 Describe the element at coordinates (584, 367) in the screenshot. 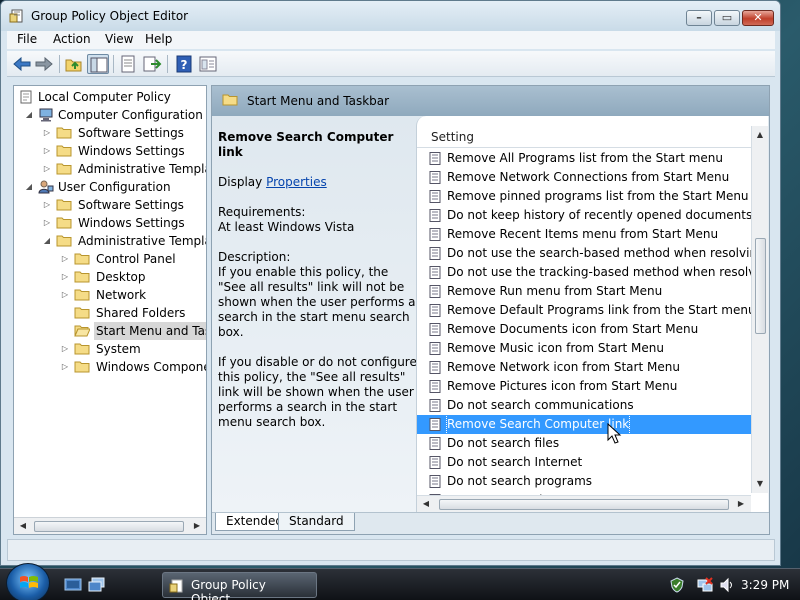

I see `setting-row: Remove Network icon from Start Menu` at that location.